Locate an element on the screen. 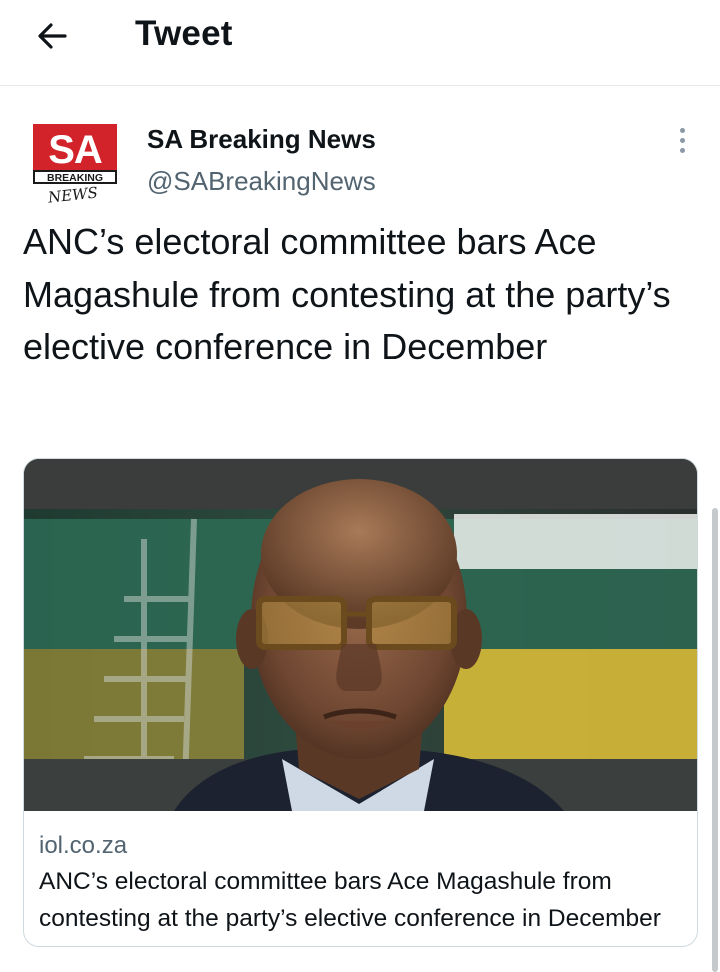 This screenshot has height=972, width=720. top-bar: Tweet is located at coordinates (360, 43).